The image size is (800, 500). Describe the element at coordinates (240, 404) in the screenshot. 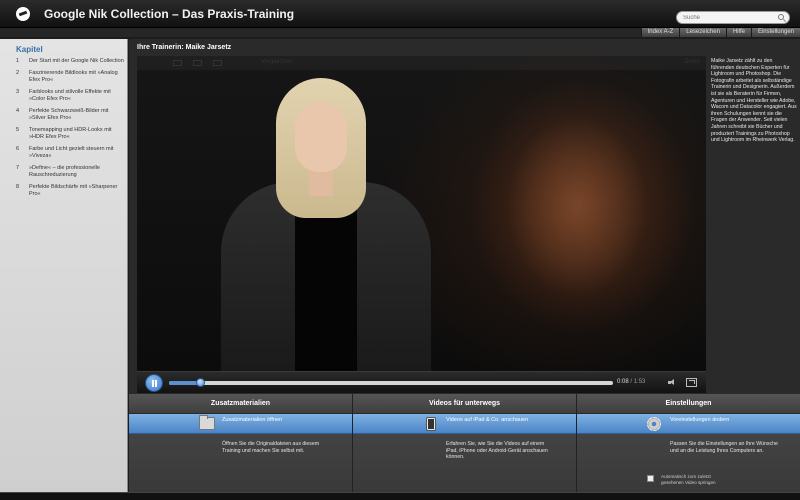

I see `panel-title: Zusatzmaterialien` at that location.